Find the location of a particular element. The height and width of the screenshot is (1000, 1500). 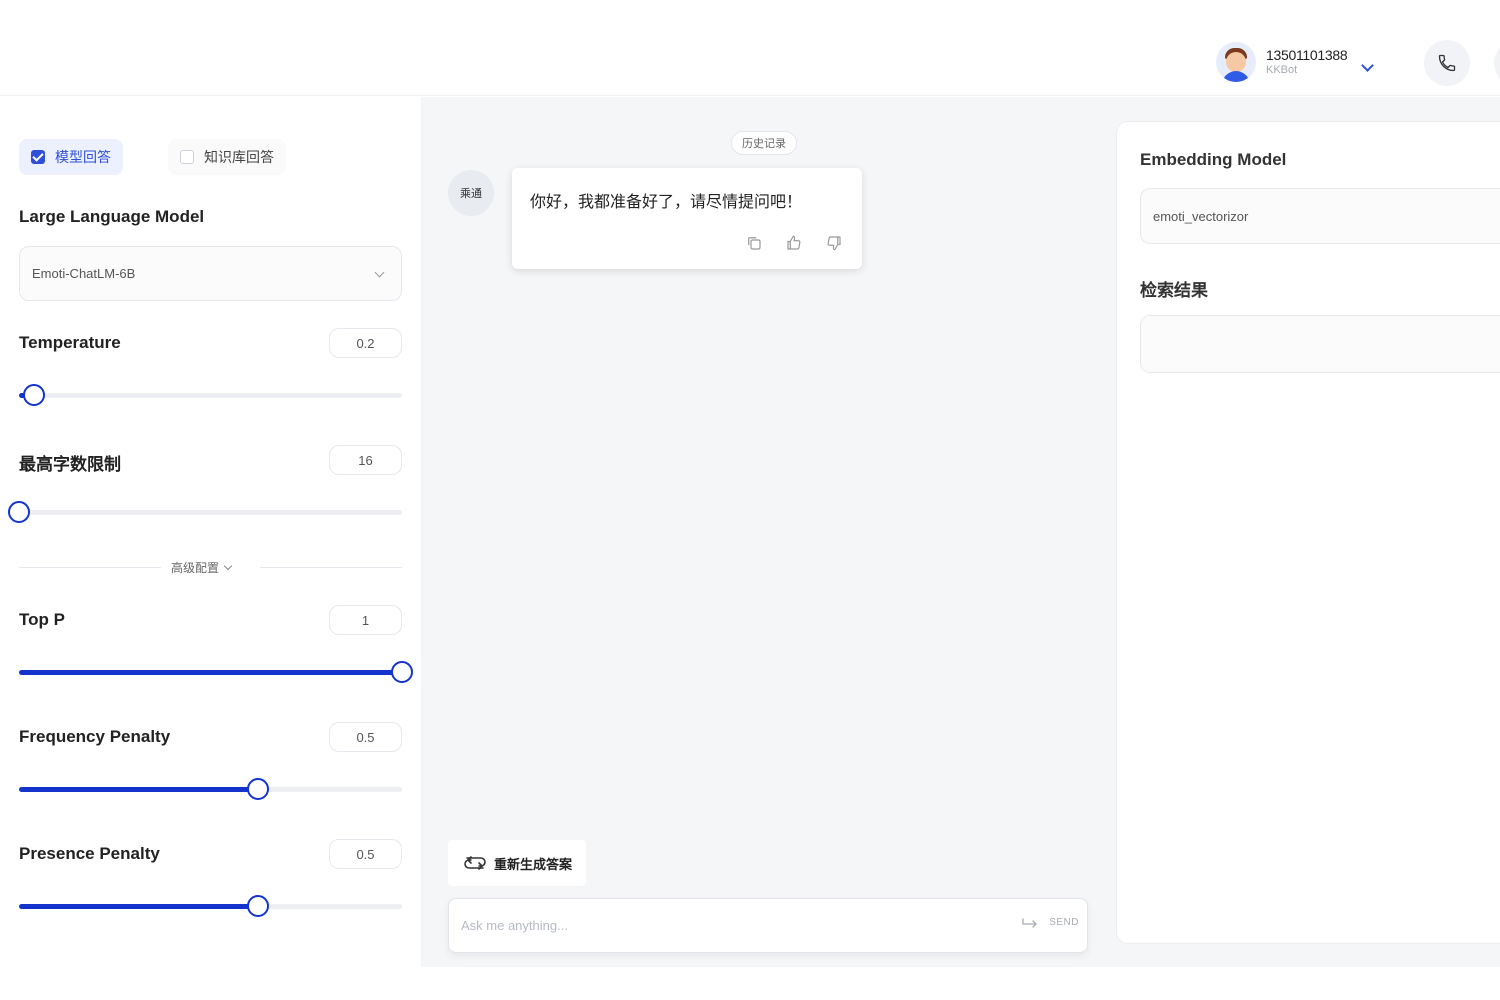

chat-input is located at coordinates (731, 925).